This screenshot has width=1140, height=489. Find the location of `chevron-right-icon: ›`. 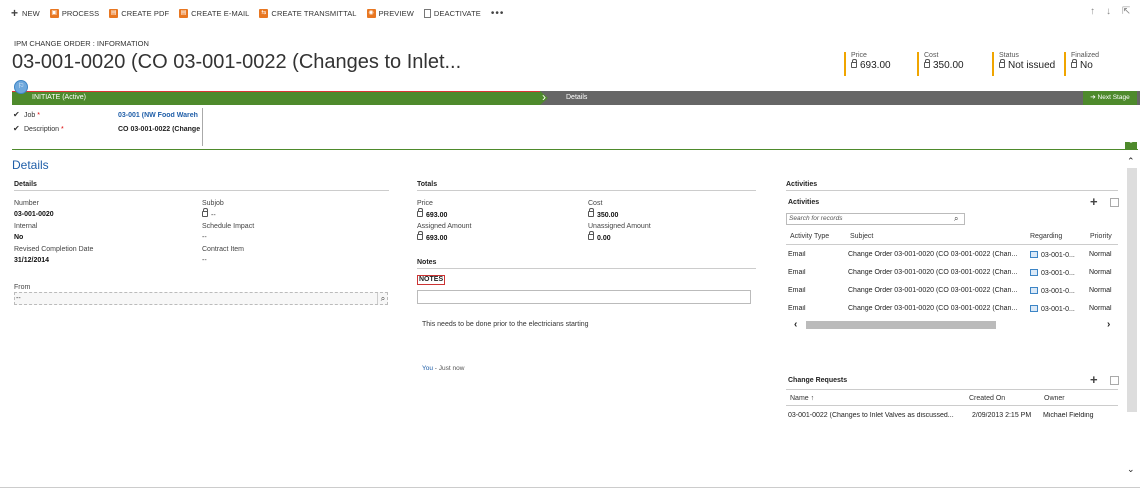

chevron-right-icon: › is located at coordinates (1108, 324).